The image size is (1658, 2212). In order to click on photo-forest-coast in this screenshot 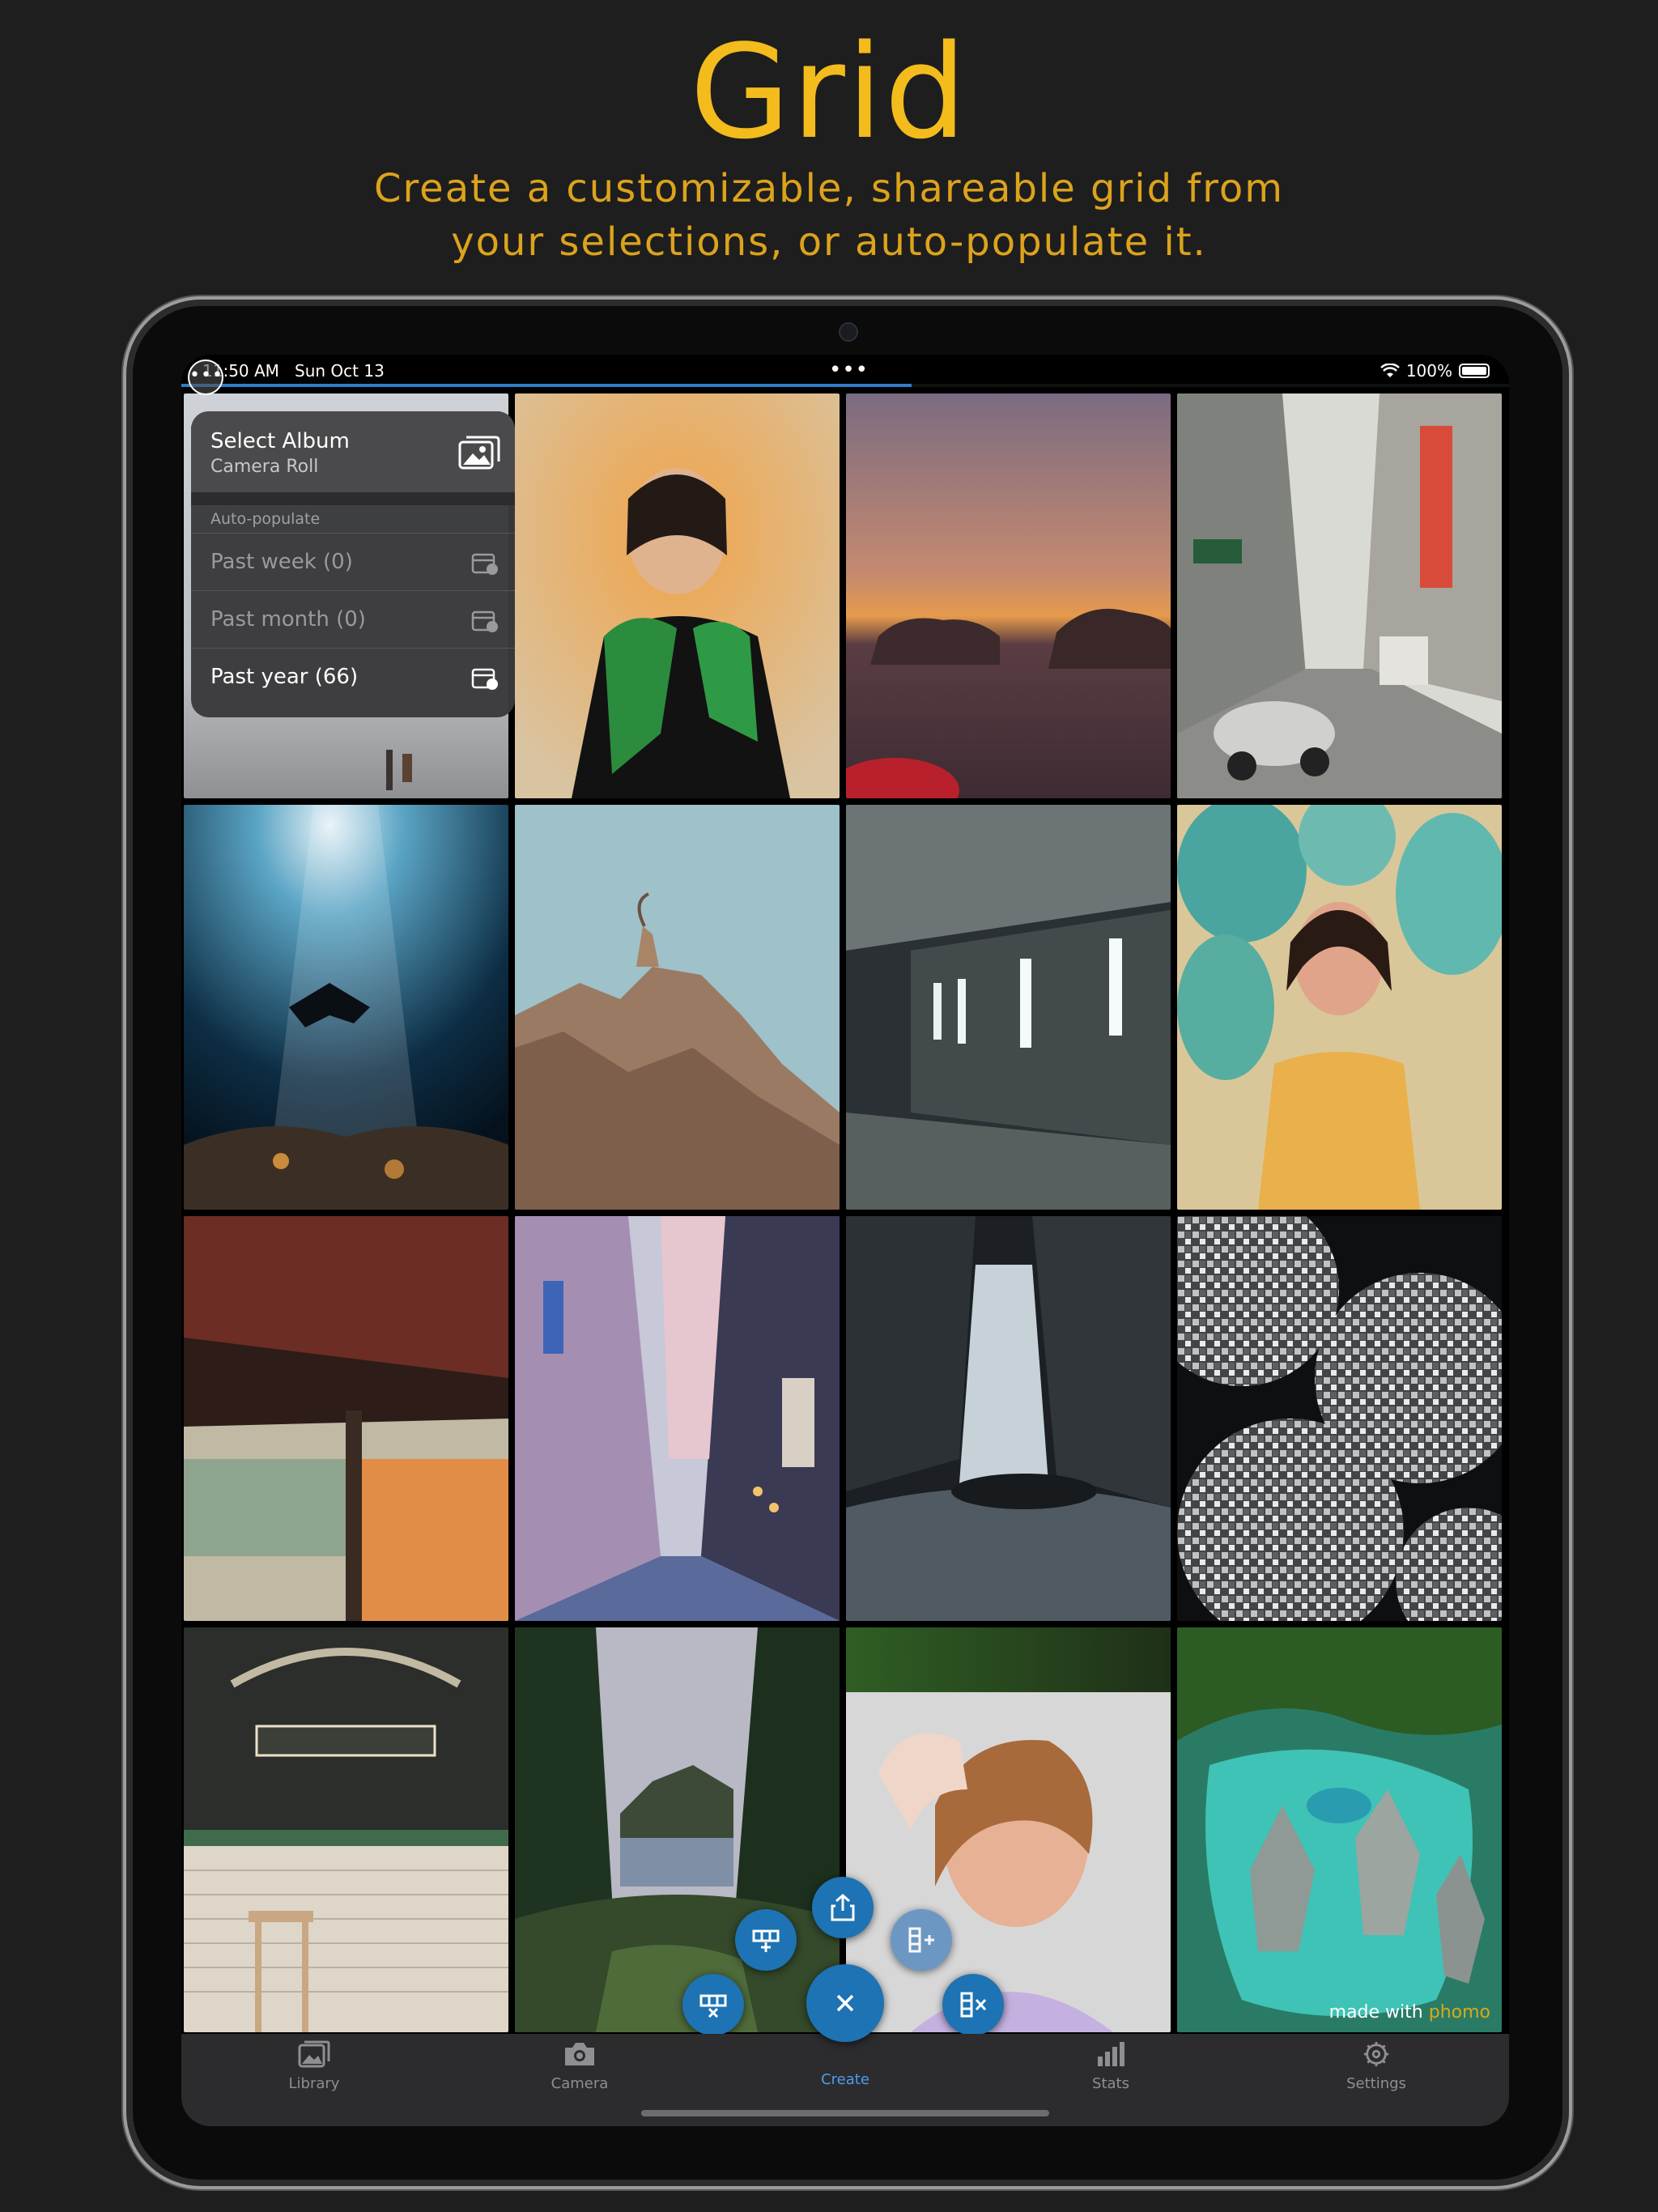, I will do `click(677, 1830)`.